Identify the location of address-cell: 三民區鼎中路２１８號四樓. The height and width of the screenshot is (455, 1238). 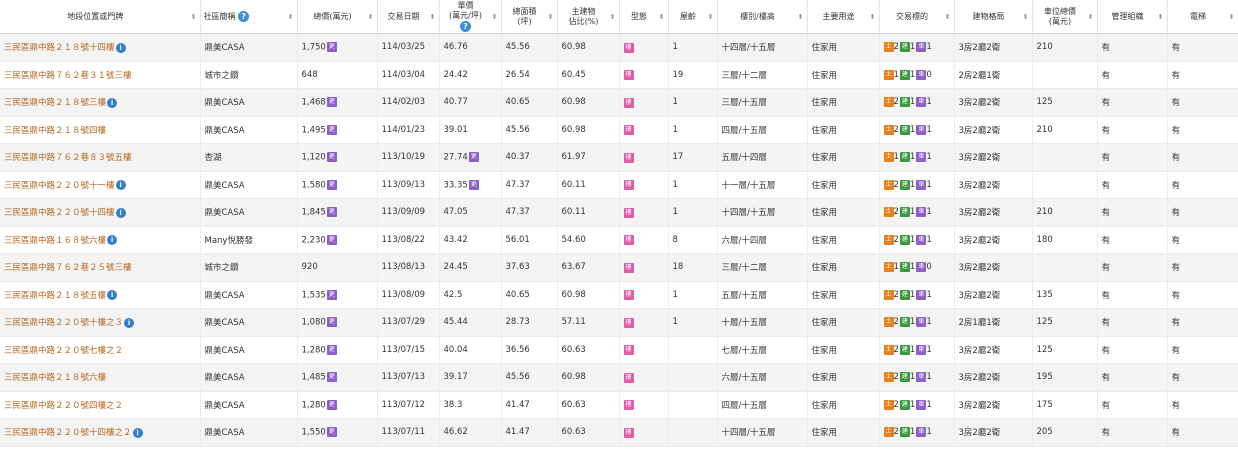
(100, 130).